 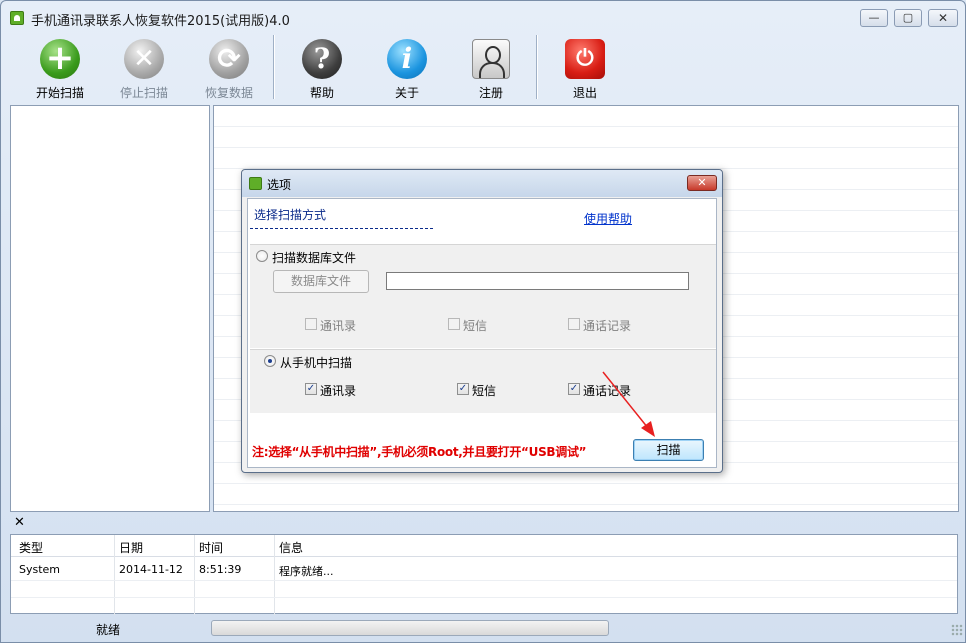 I want to click on stop-scan-label: 停止扫描, so click(x=143, y=93).